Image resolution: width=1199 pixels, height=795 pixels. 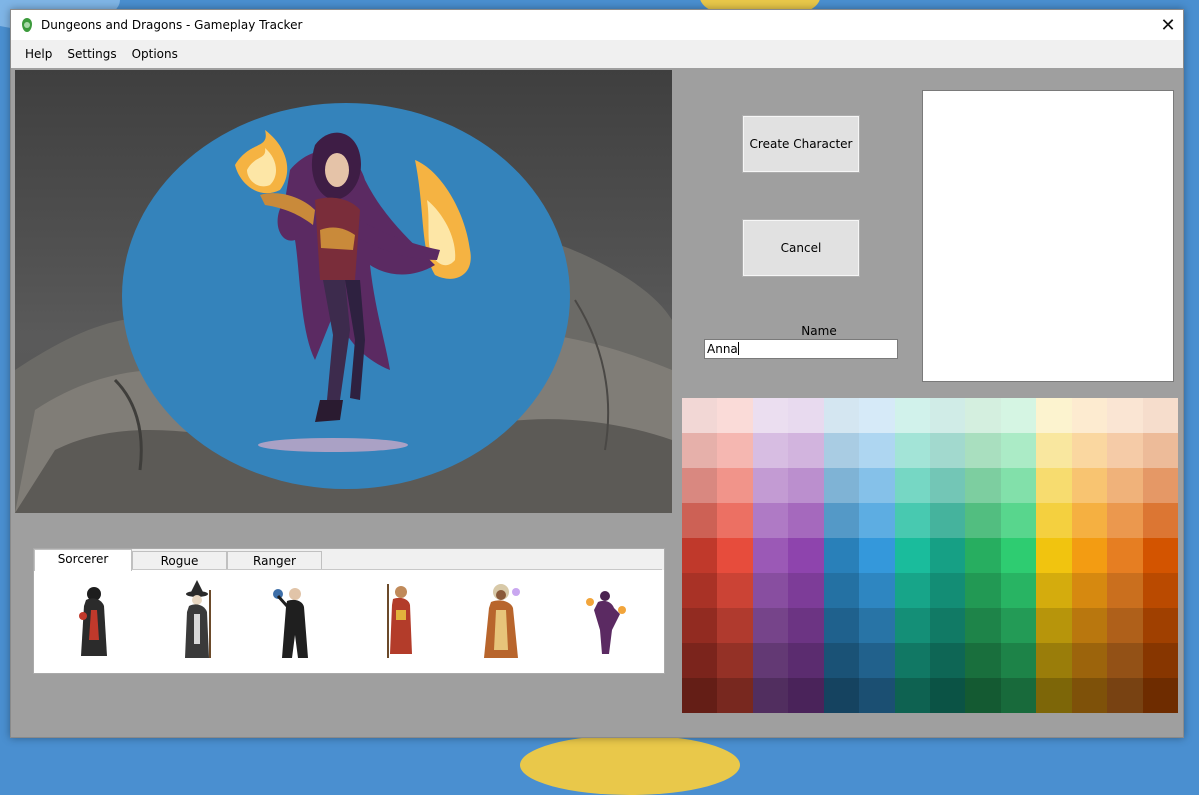 What do you see at coordinates (179, 560) in the screenshot?
I see `tab-rogue: Rogue` at bounding box center [179, 560].